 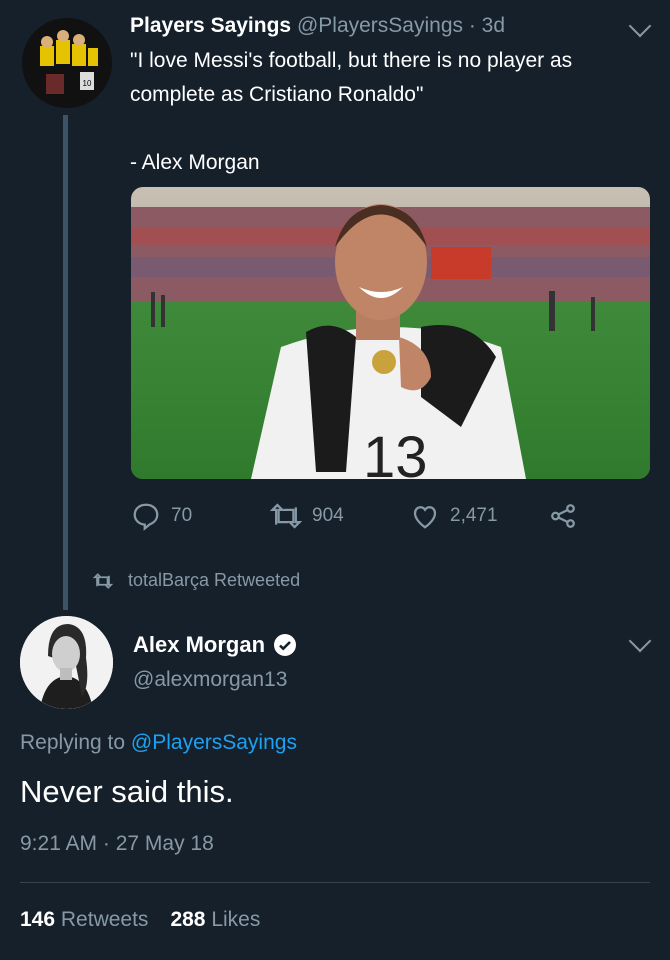 I want to click on tweet-author-name: Players Sayings, so click(x=210, y=25).